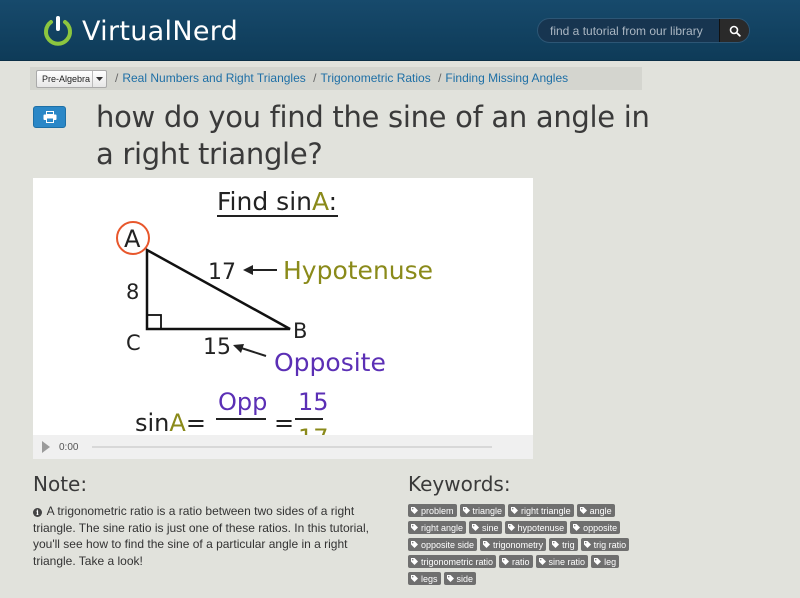 Image resolution: width=800 pixels, height=598 pixels. What do you see at coordinates (313, 402) in the screenshot?
I see `formula-15: 15` at bounding box center [313, 402].